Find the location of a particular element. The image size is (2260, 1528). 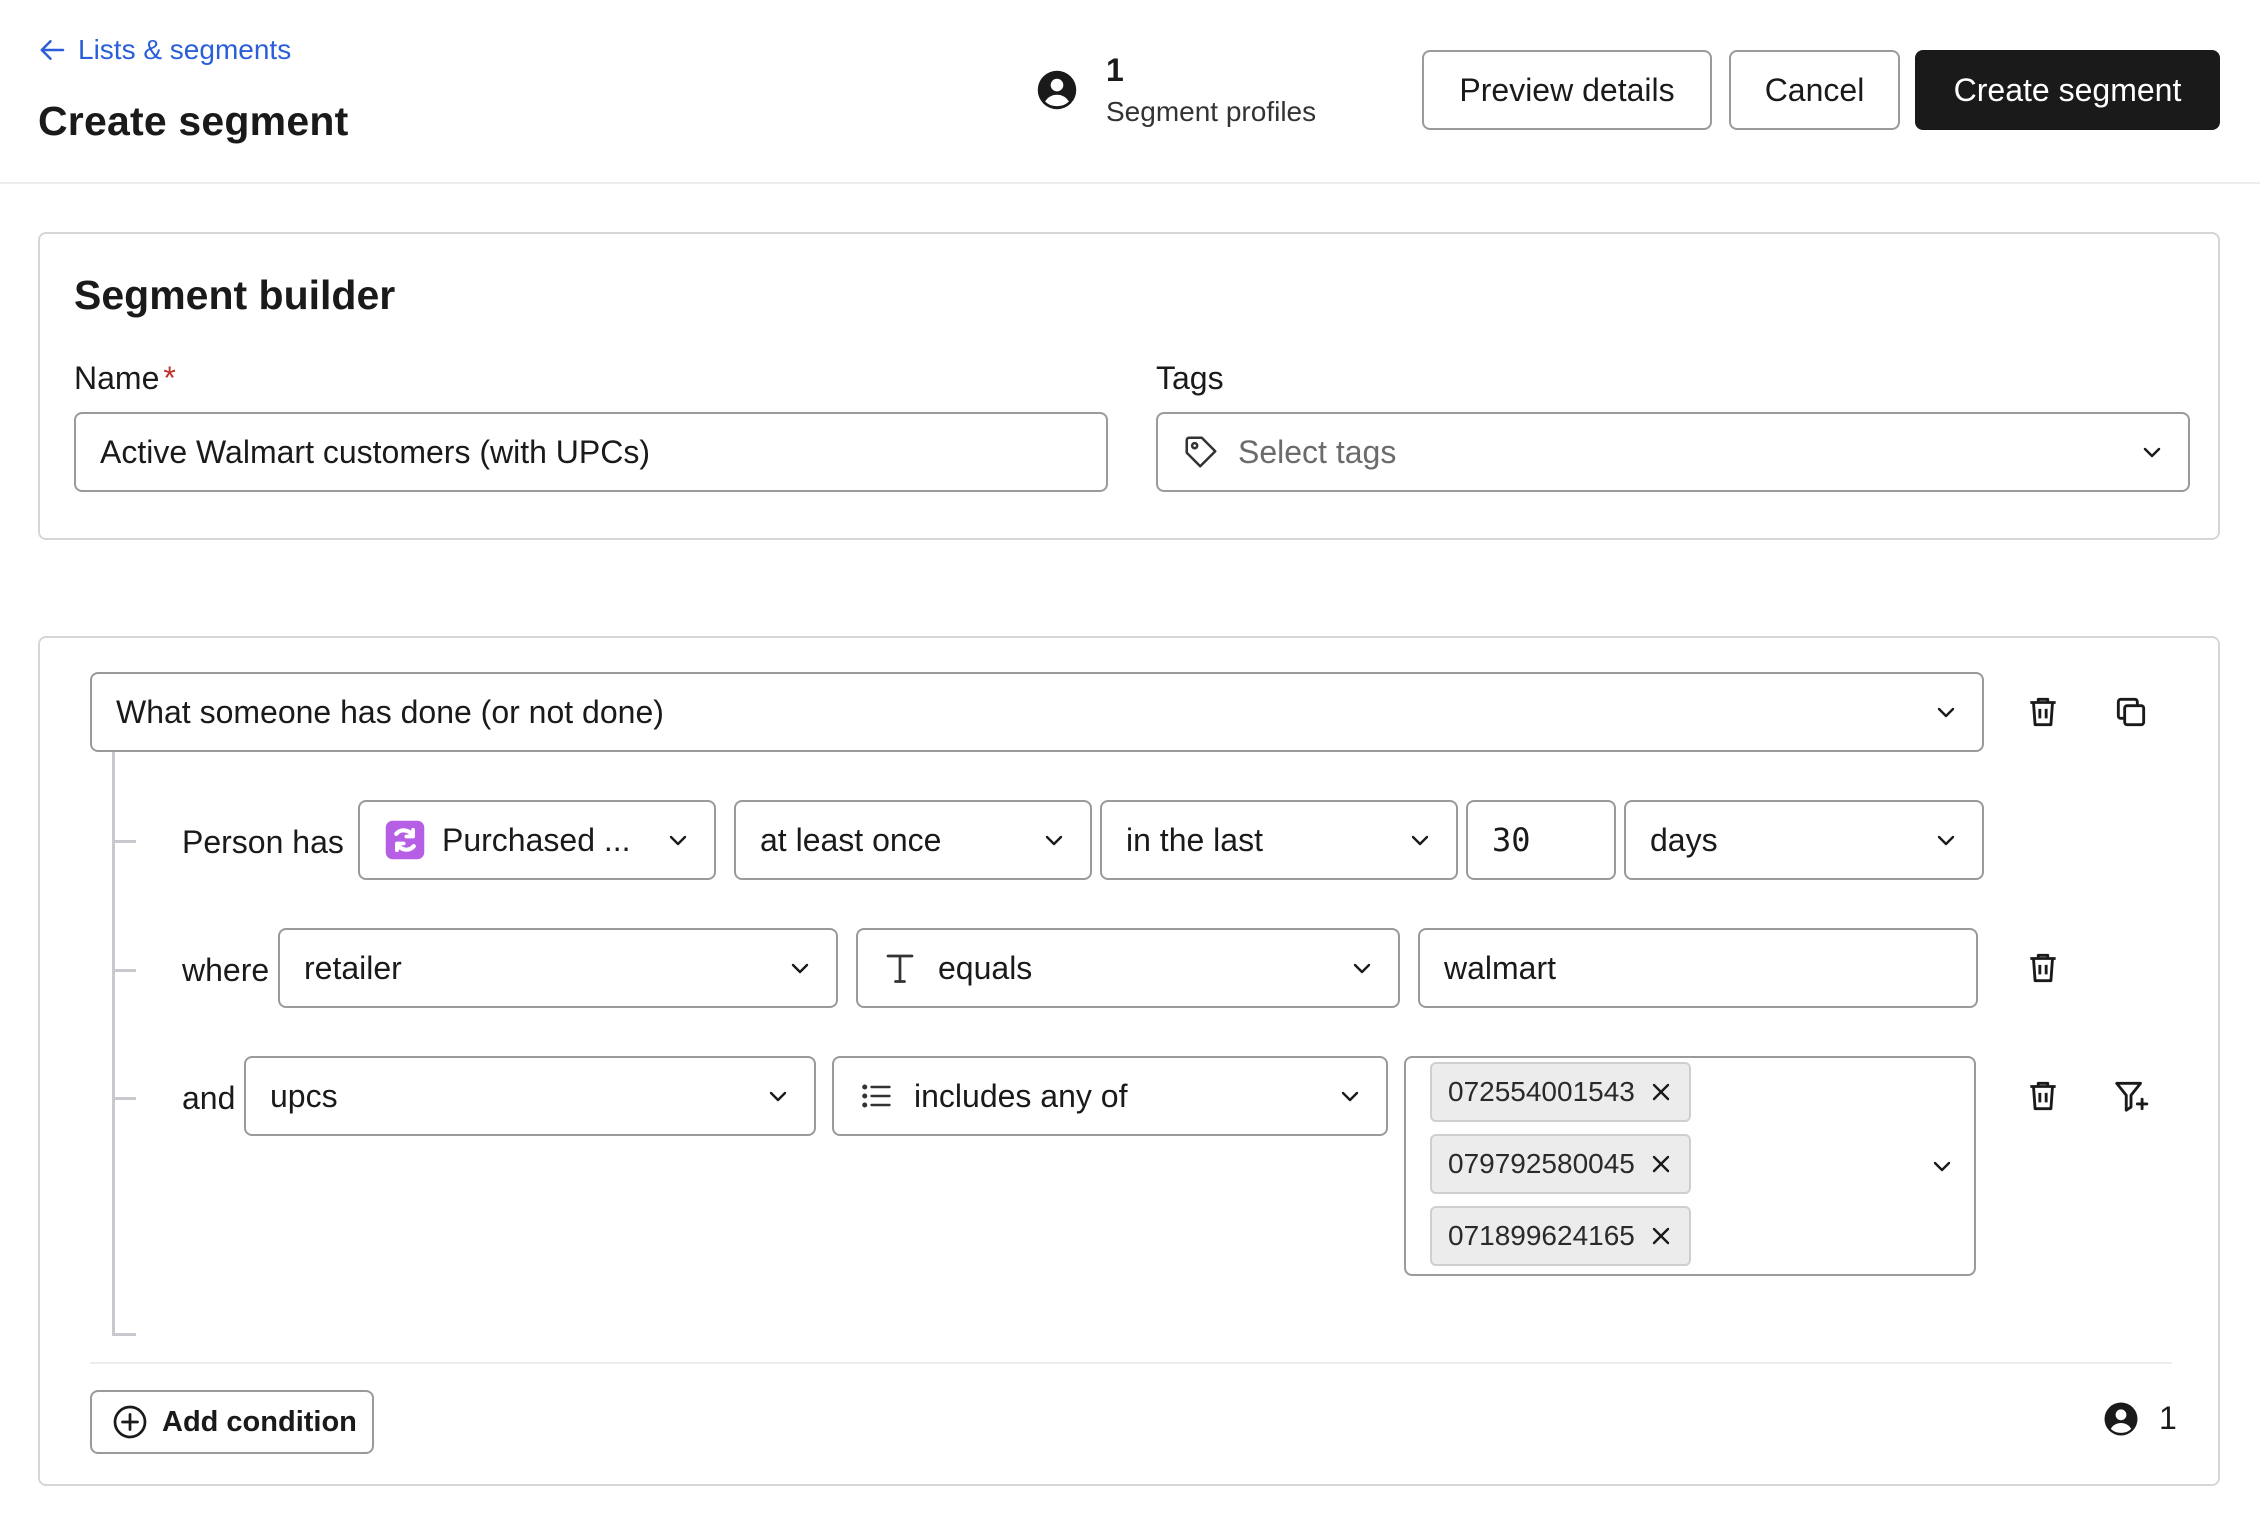

name-input-value: Active Walmart customers (with UPCs) is located at coordinates (375, 451).